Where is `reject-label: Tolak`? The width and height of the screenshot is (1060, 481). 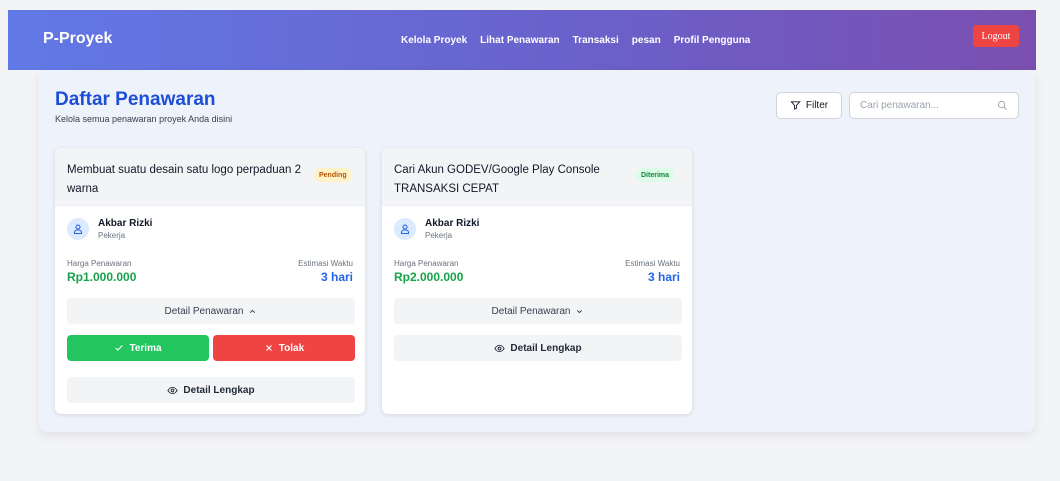
reject-label: Tolak is located at coordinates (291, 348).